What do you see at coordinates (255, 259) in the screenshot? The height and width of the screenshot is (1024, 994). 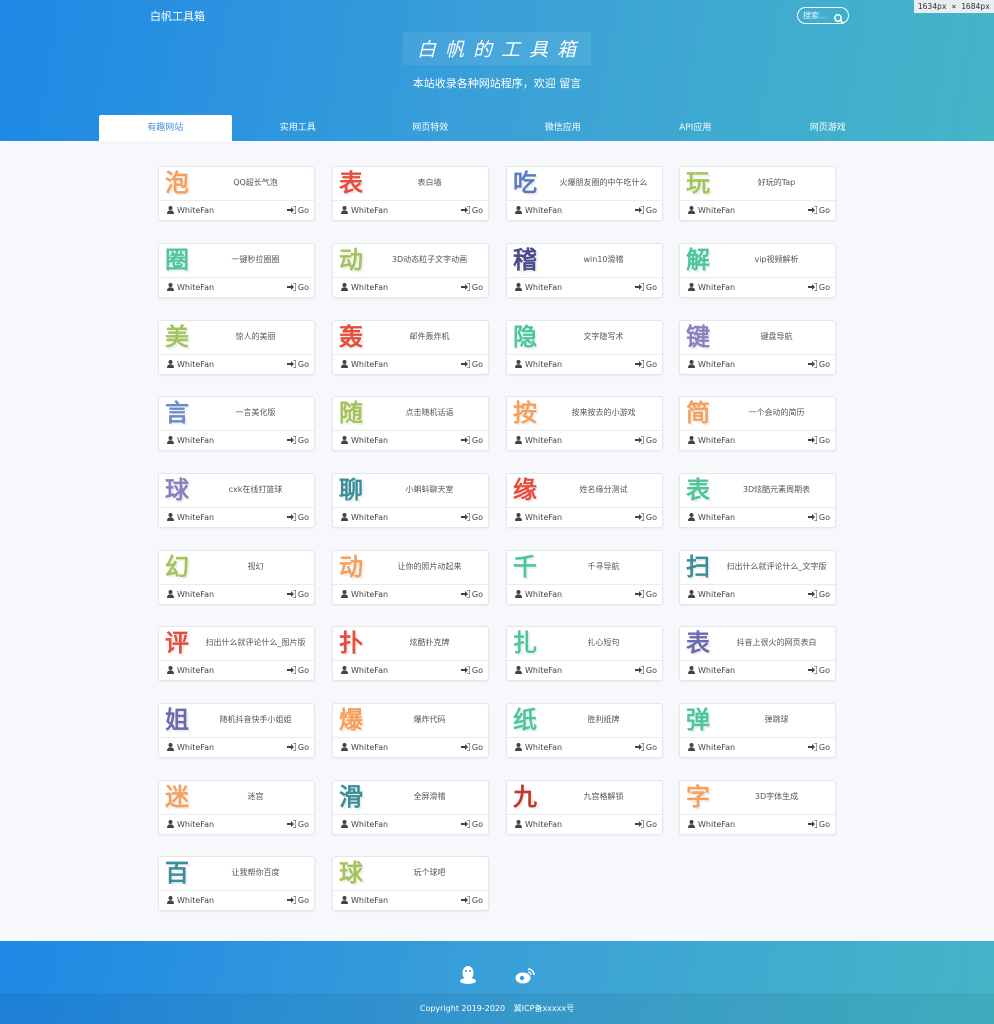 I see `card-title: 一键秒拉圈圈` at bounding box center [255, 259].